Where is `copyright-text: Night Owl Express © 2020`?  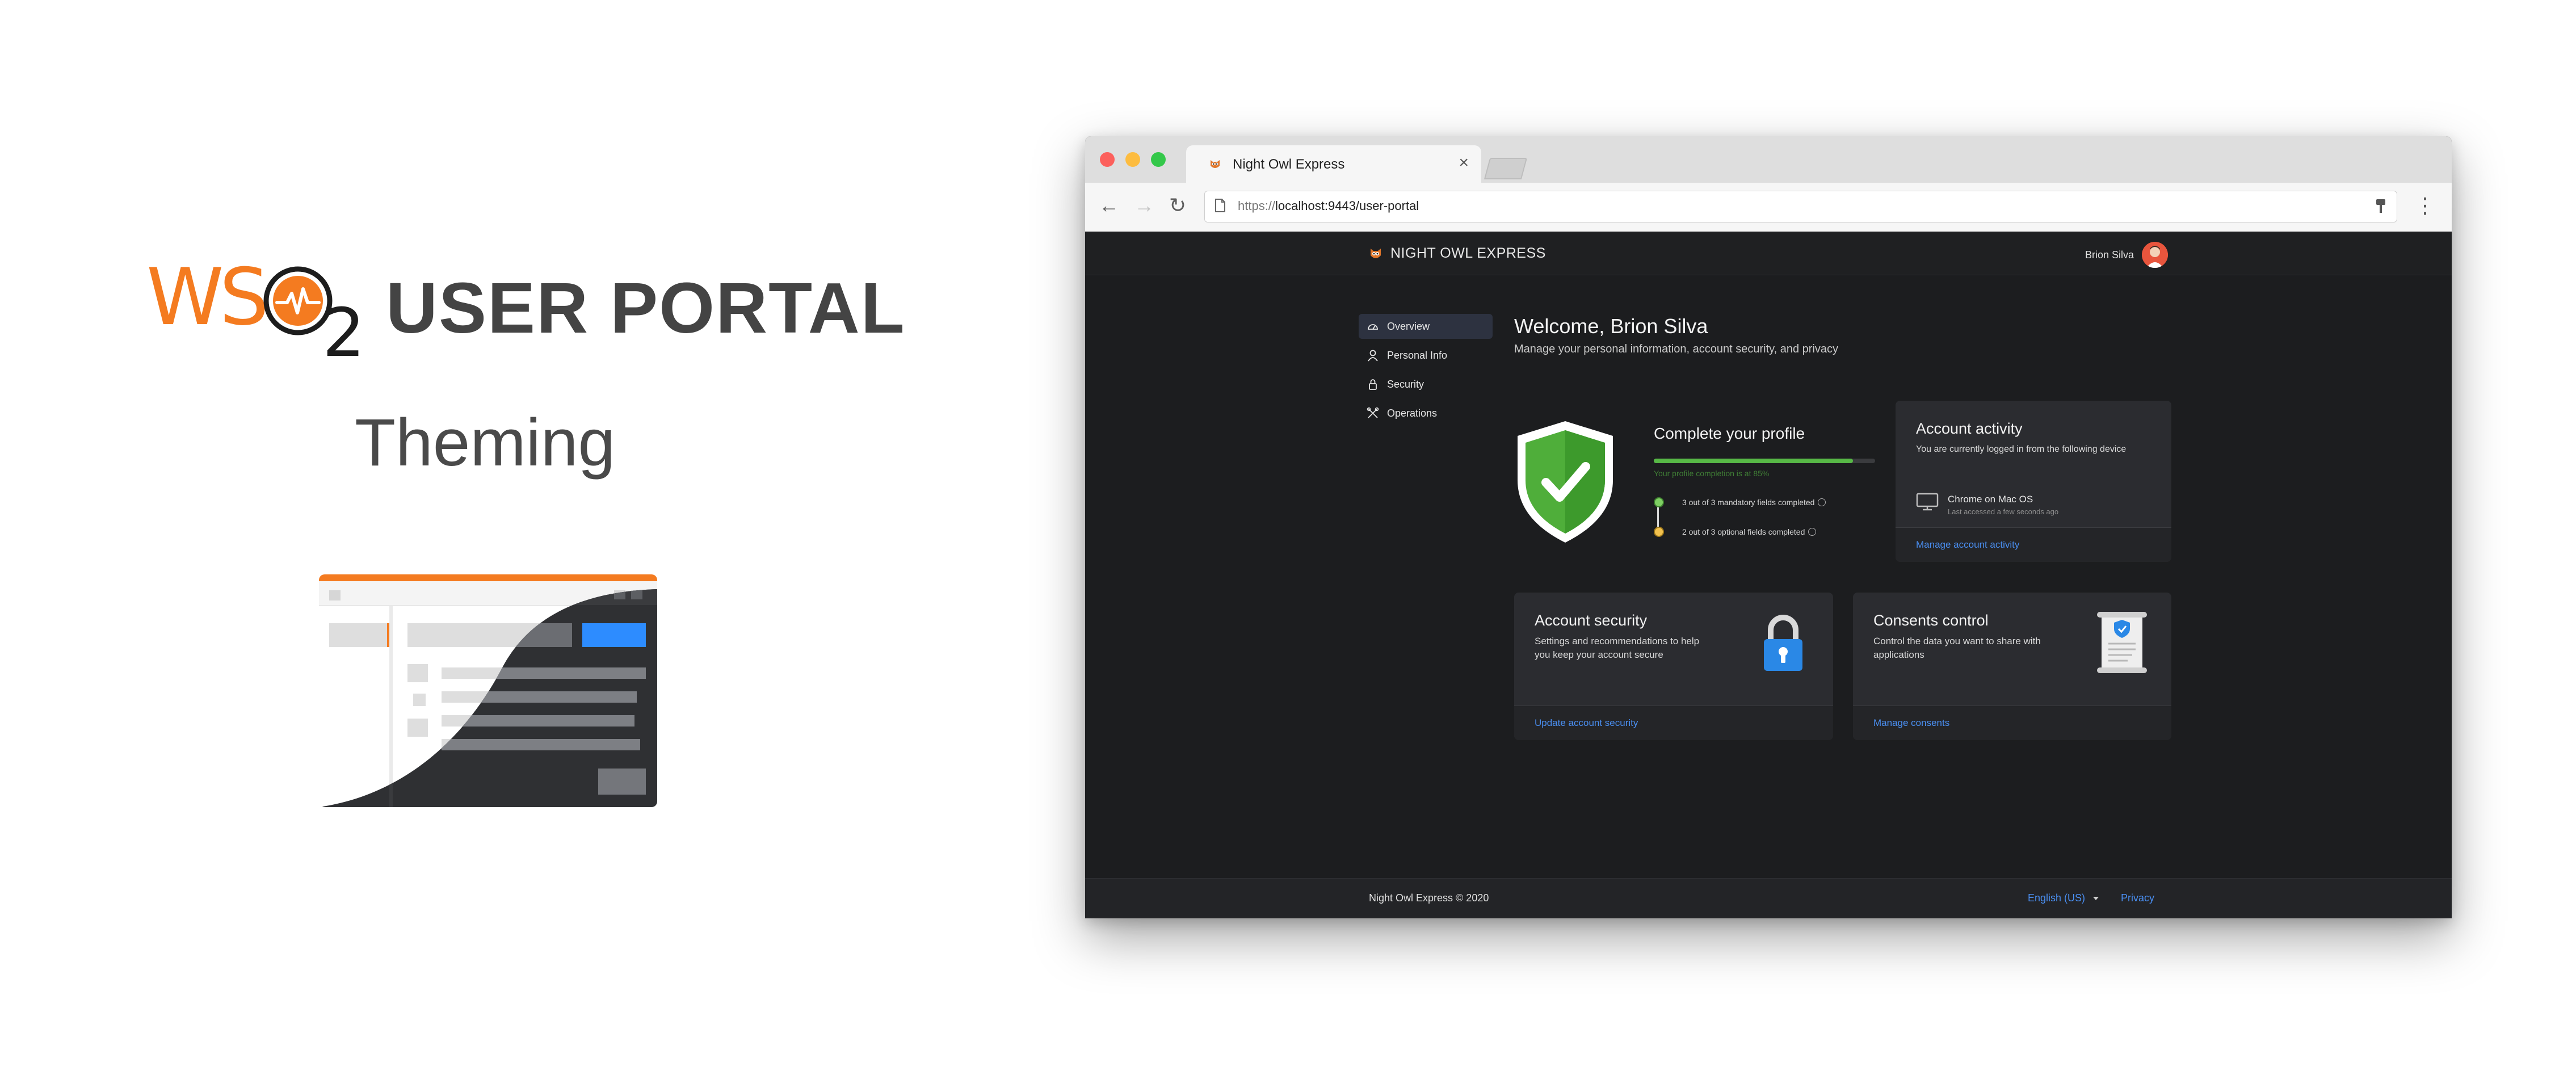 copyright-text: Night Owl Express © 2020 is located at coordinates (1429, 898).